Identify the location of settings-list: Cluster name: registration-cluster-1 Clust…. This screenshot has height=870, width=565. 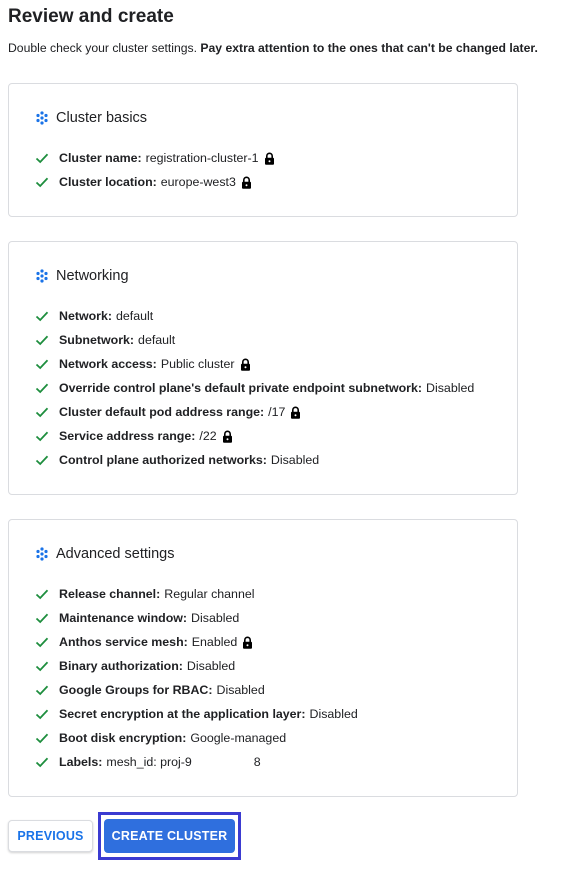
(155, 170).